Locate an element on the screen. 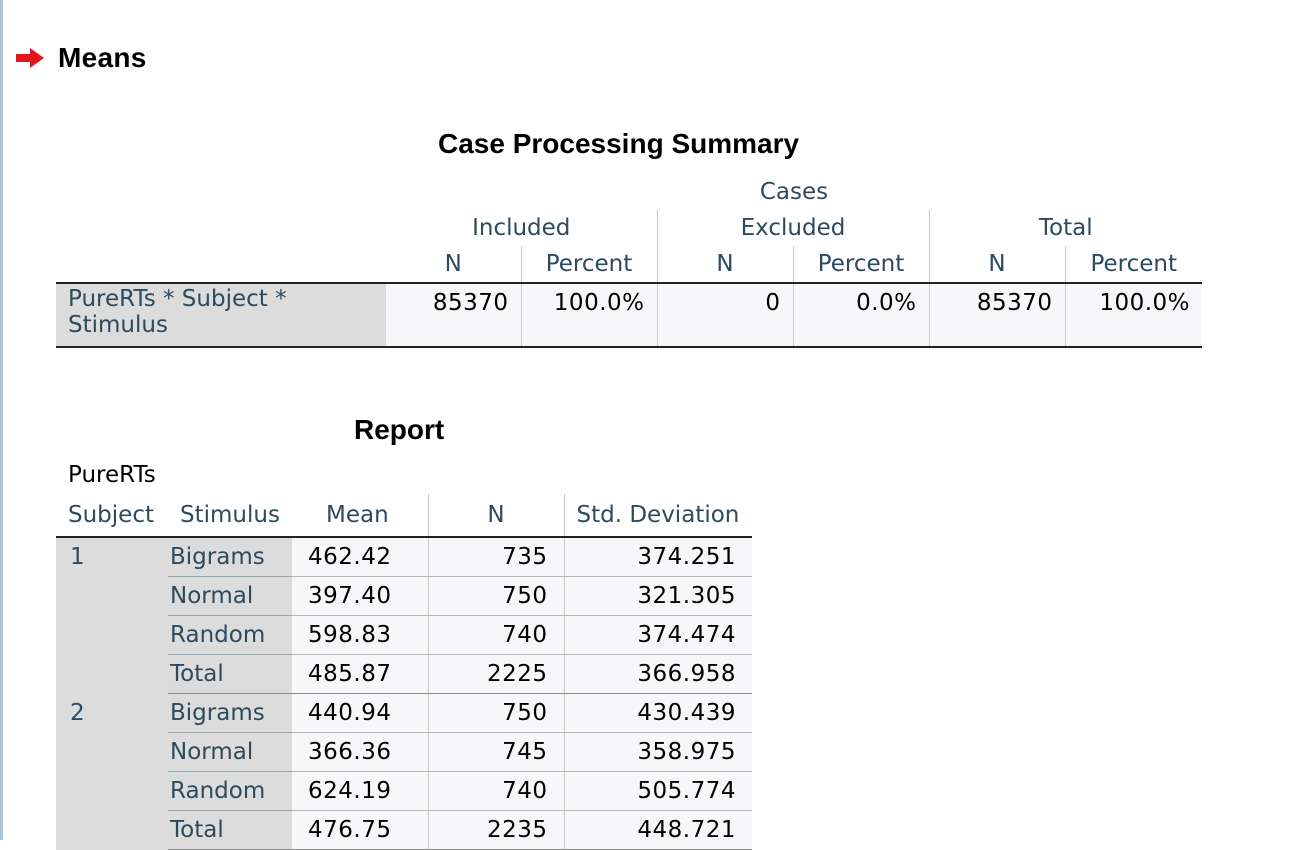 This screenshot has width=1294, height=850. mean-column-header: Mean is located at coordinates (357, 515).